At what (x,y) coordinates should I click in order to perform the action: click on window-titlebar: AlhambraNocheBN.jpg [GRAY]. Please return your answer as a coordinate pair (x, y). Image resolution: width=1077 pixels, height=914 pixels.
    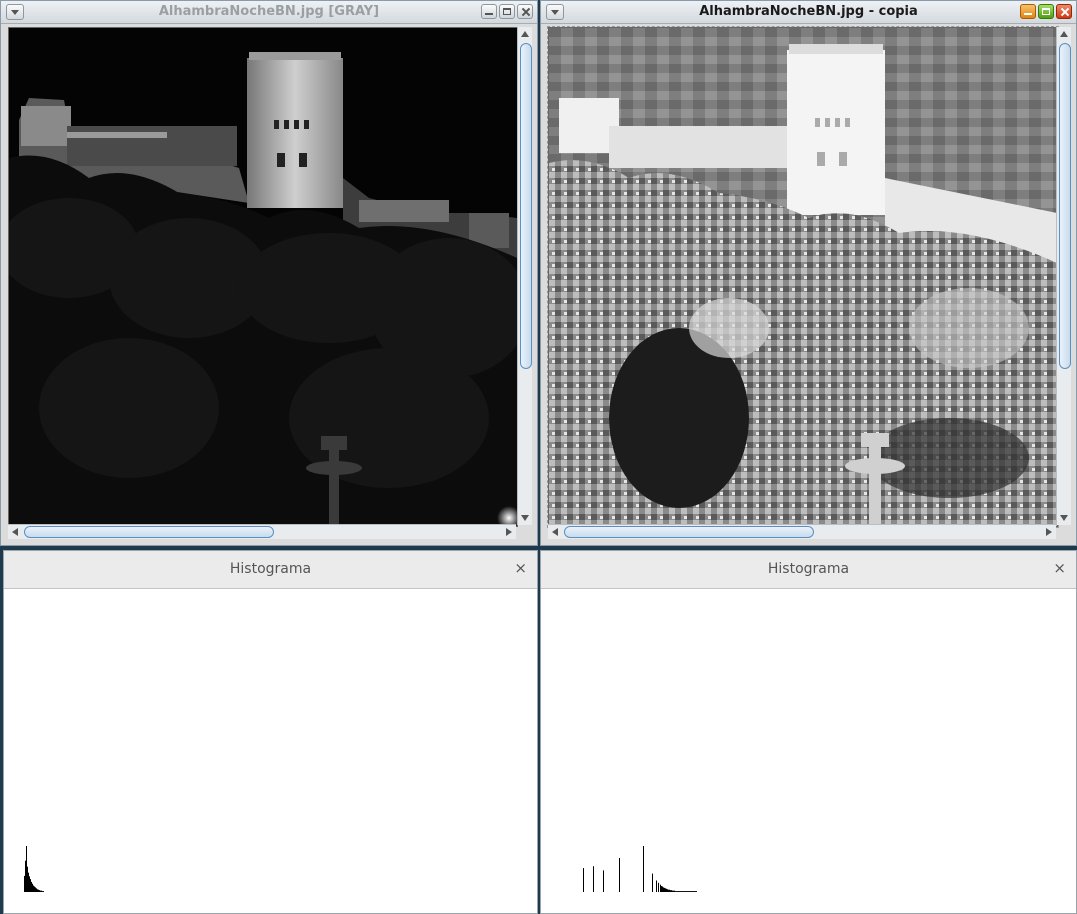
    Looking at the image, I should click on (269, 12).